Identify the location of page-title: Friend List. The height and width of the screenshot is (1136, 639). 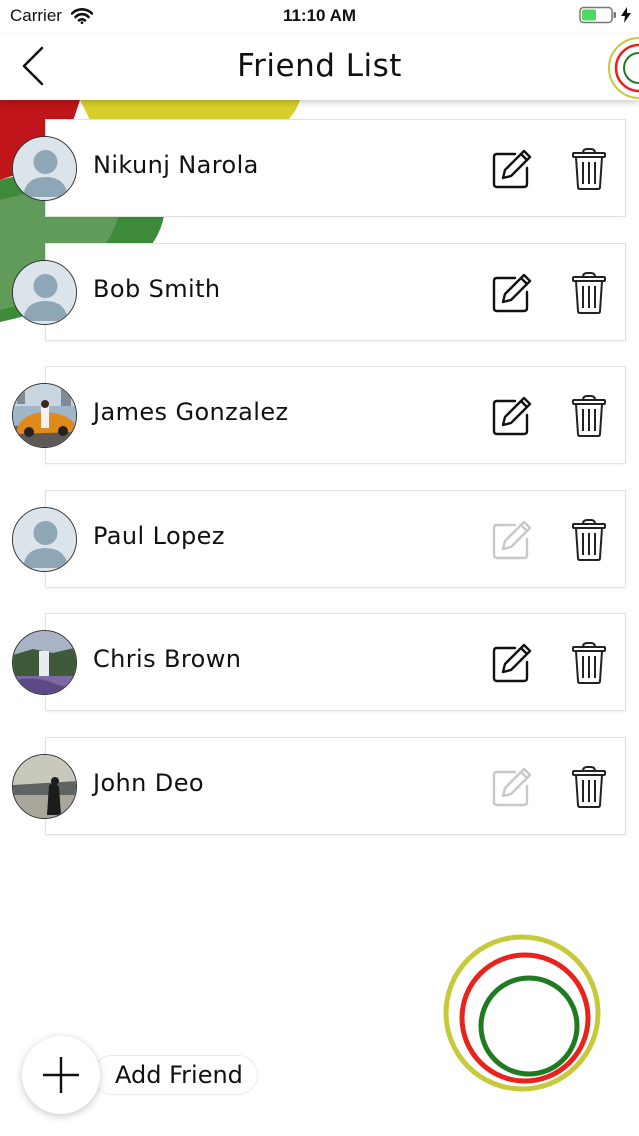
(319, 66).